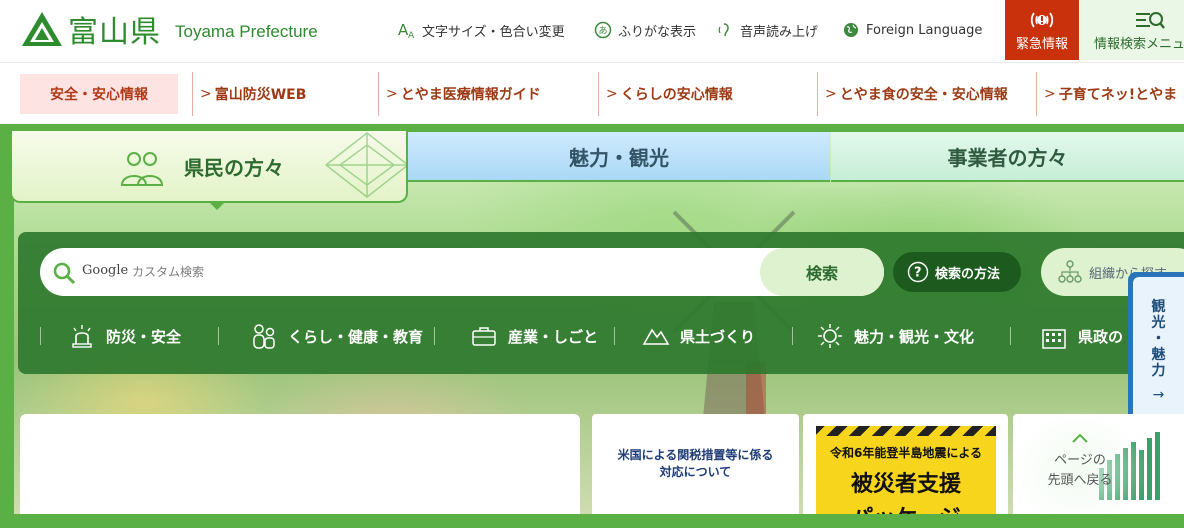 The height and width of the screenshot is (528, 1184). I want to click on tourism-side-tab-inner: 観 光 ・ 魅 力 →, so click(1158, 351).